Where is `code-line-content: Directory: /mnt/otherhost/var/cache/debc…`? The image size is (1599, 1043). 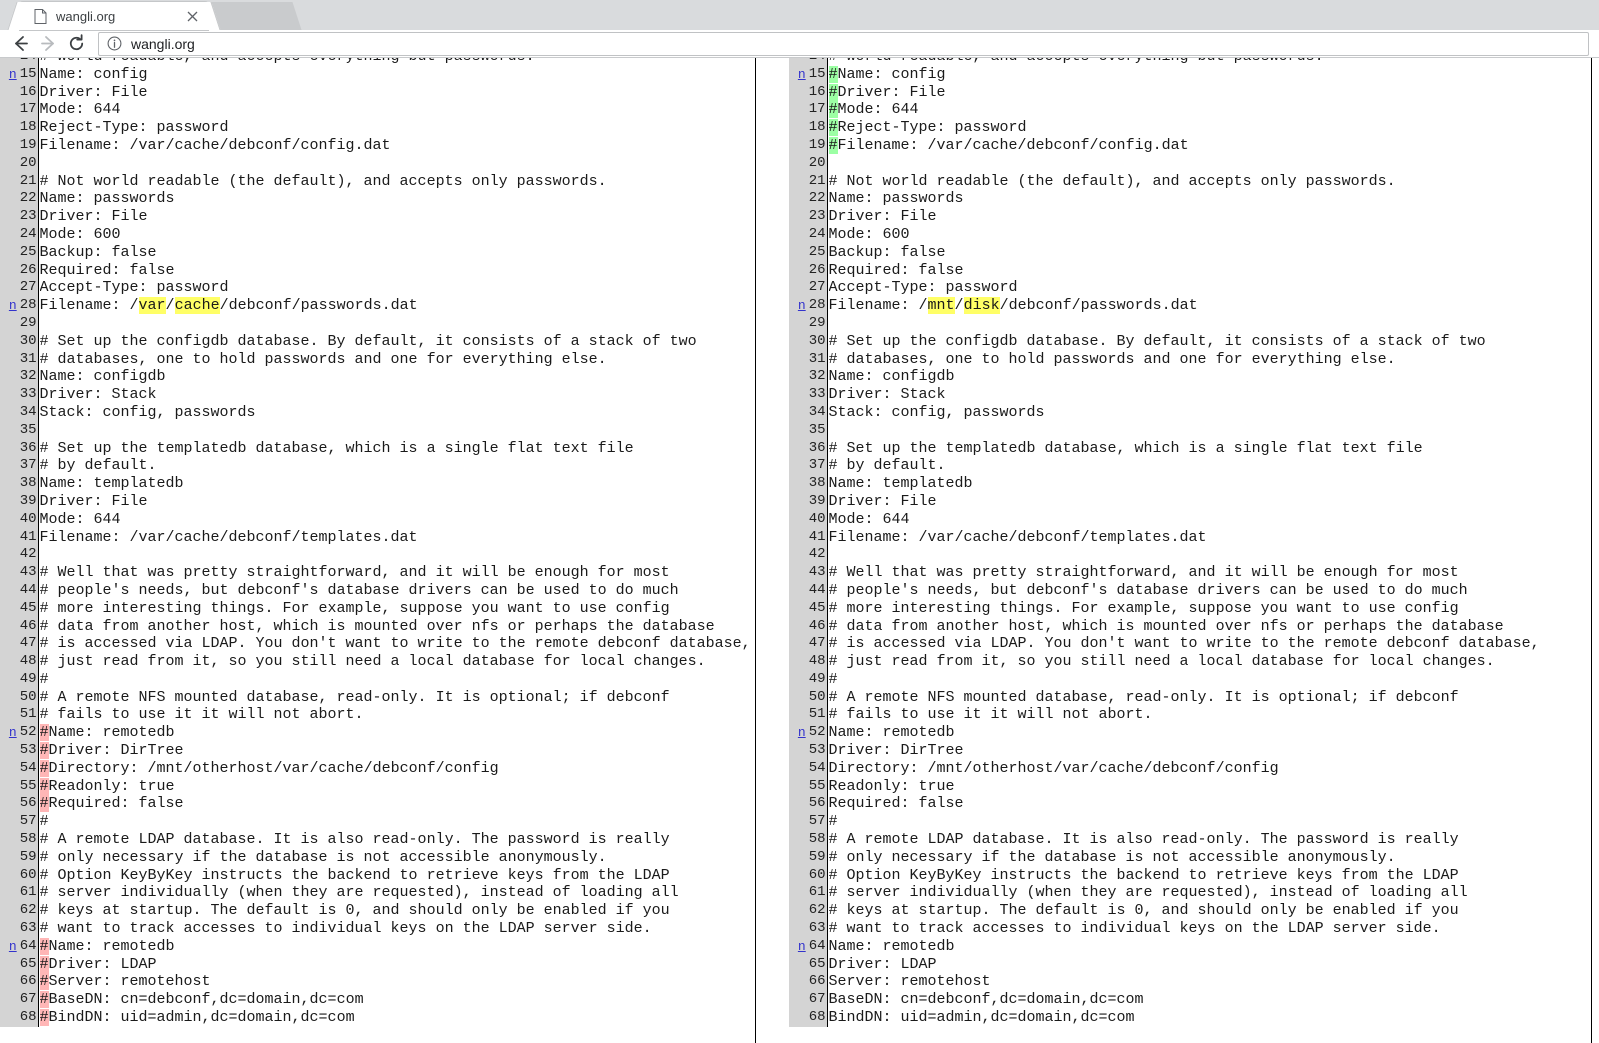
code-line-content: Directory: /mnt/otherhost/var/cache/debc… is located at coordinates (1209, 768).